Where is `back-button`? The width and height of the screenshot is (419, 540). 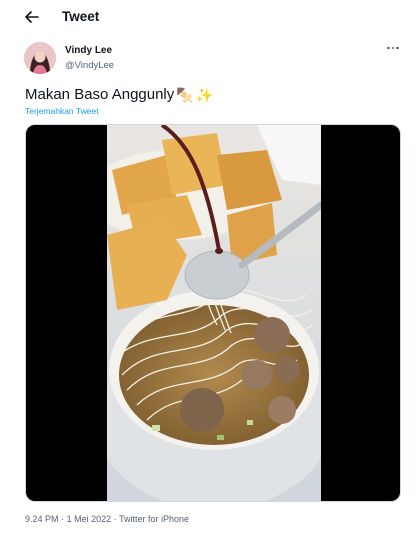
back-button is located at coordinates (32, 17).